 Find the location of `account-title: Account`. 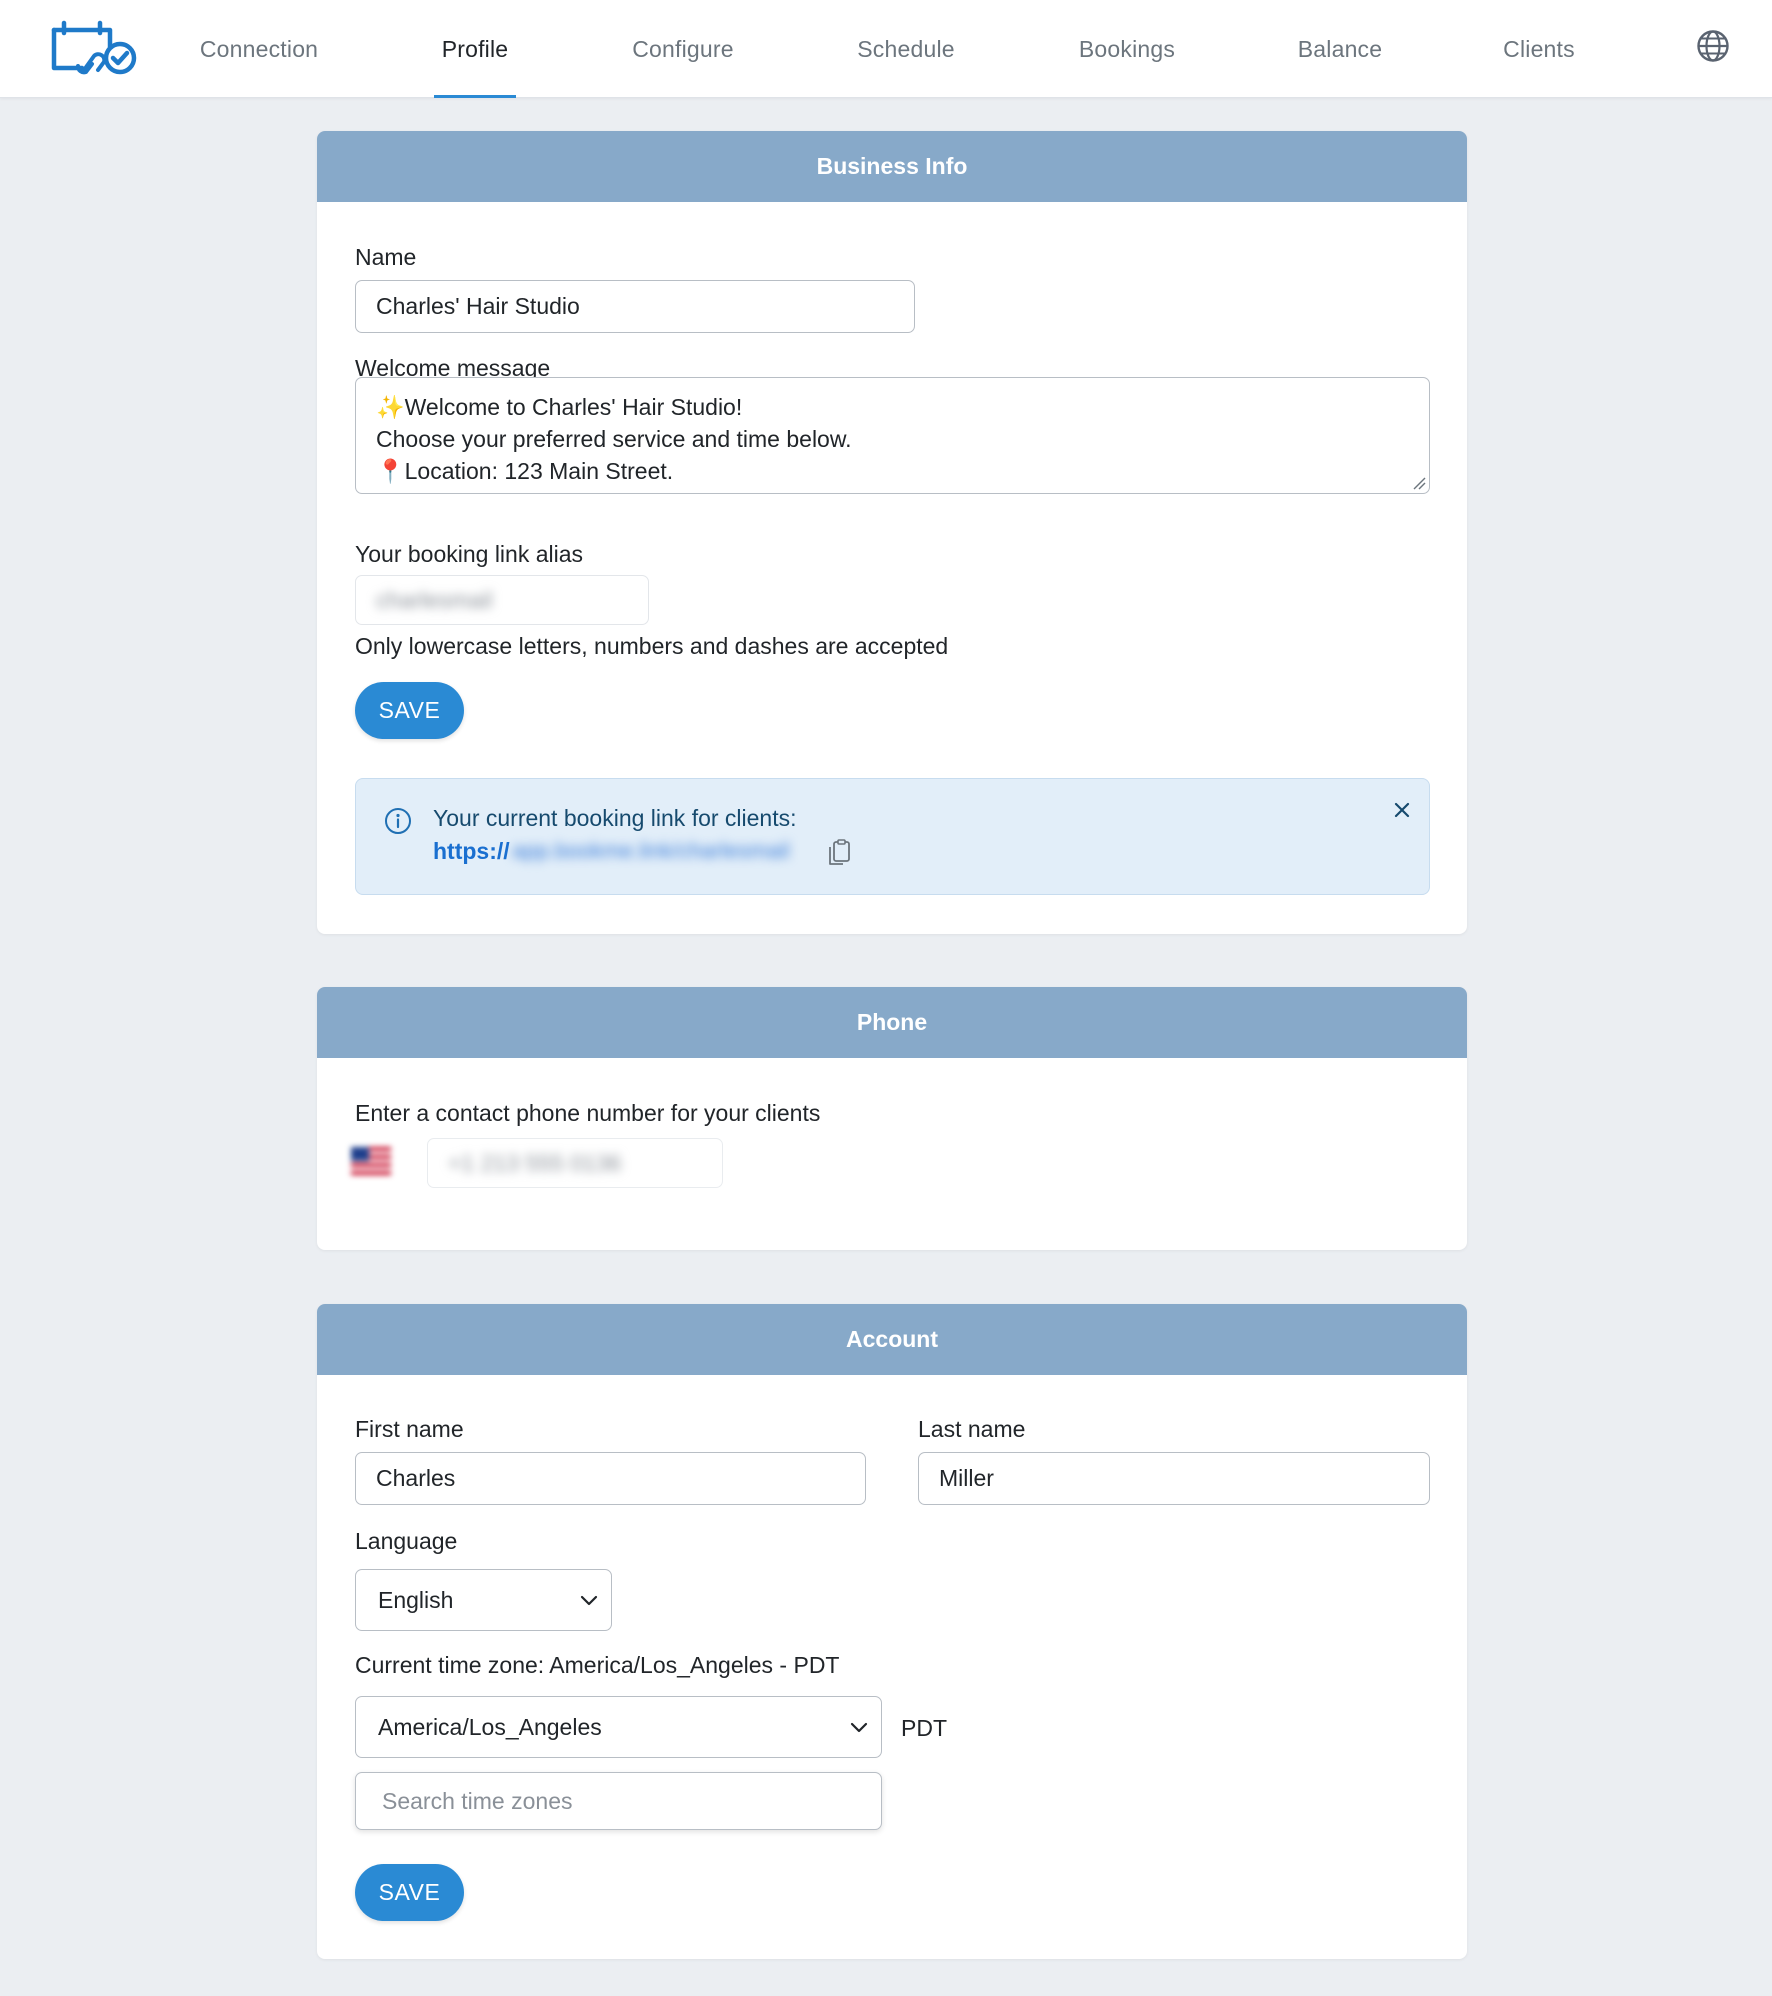

account-title: Account is located at coordinates (892, 1339).